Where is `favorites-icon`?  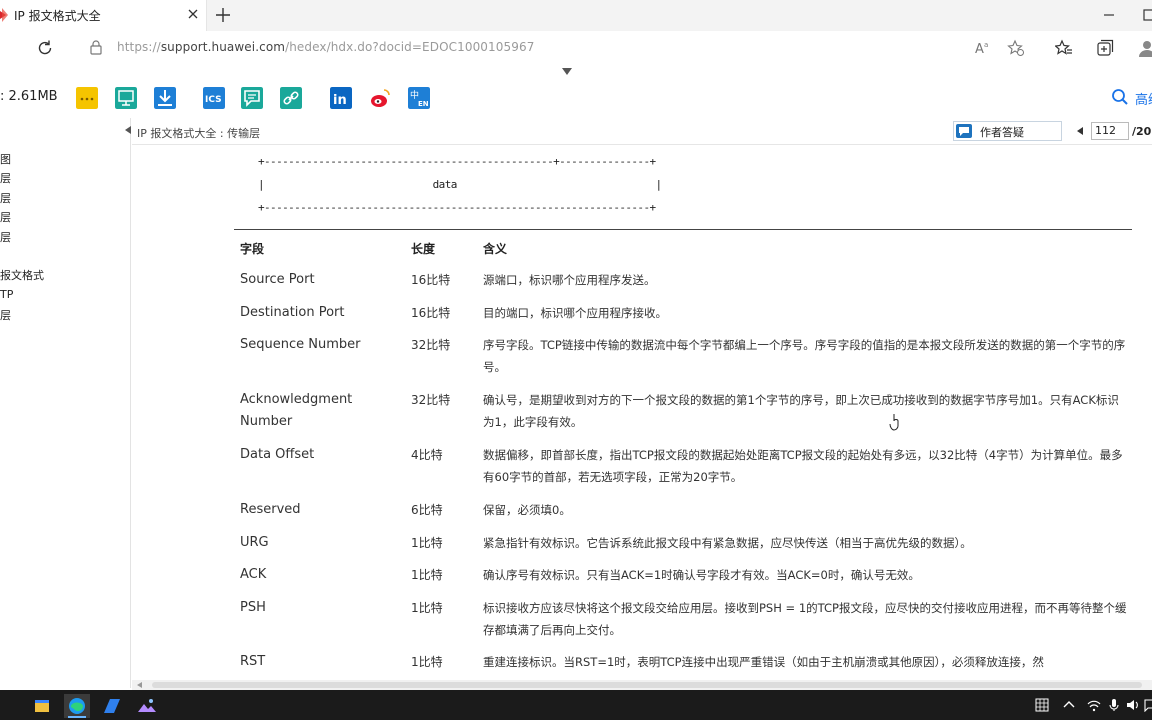 favorites-icon is located at coordinates (1064, 48).